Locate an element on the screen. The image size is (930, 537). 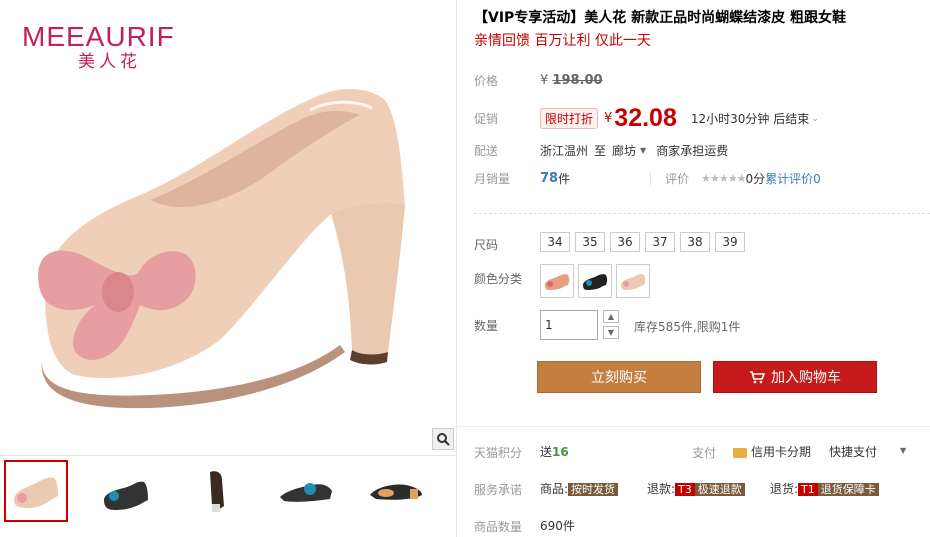
original-price-value: 198.00 is located at coordinates (577, 80).